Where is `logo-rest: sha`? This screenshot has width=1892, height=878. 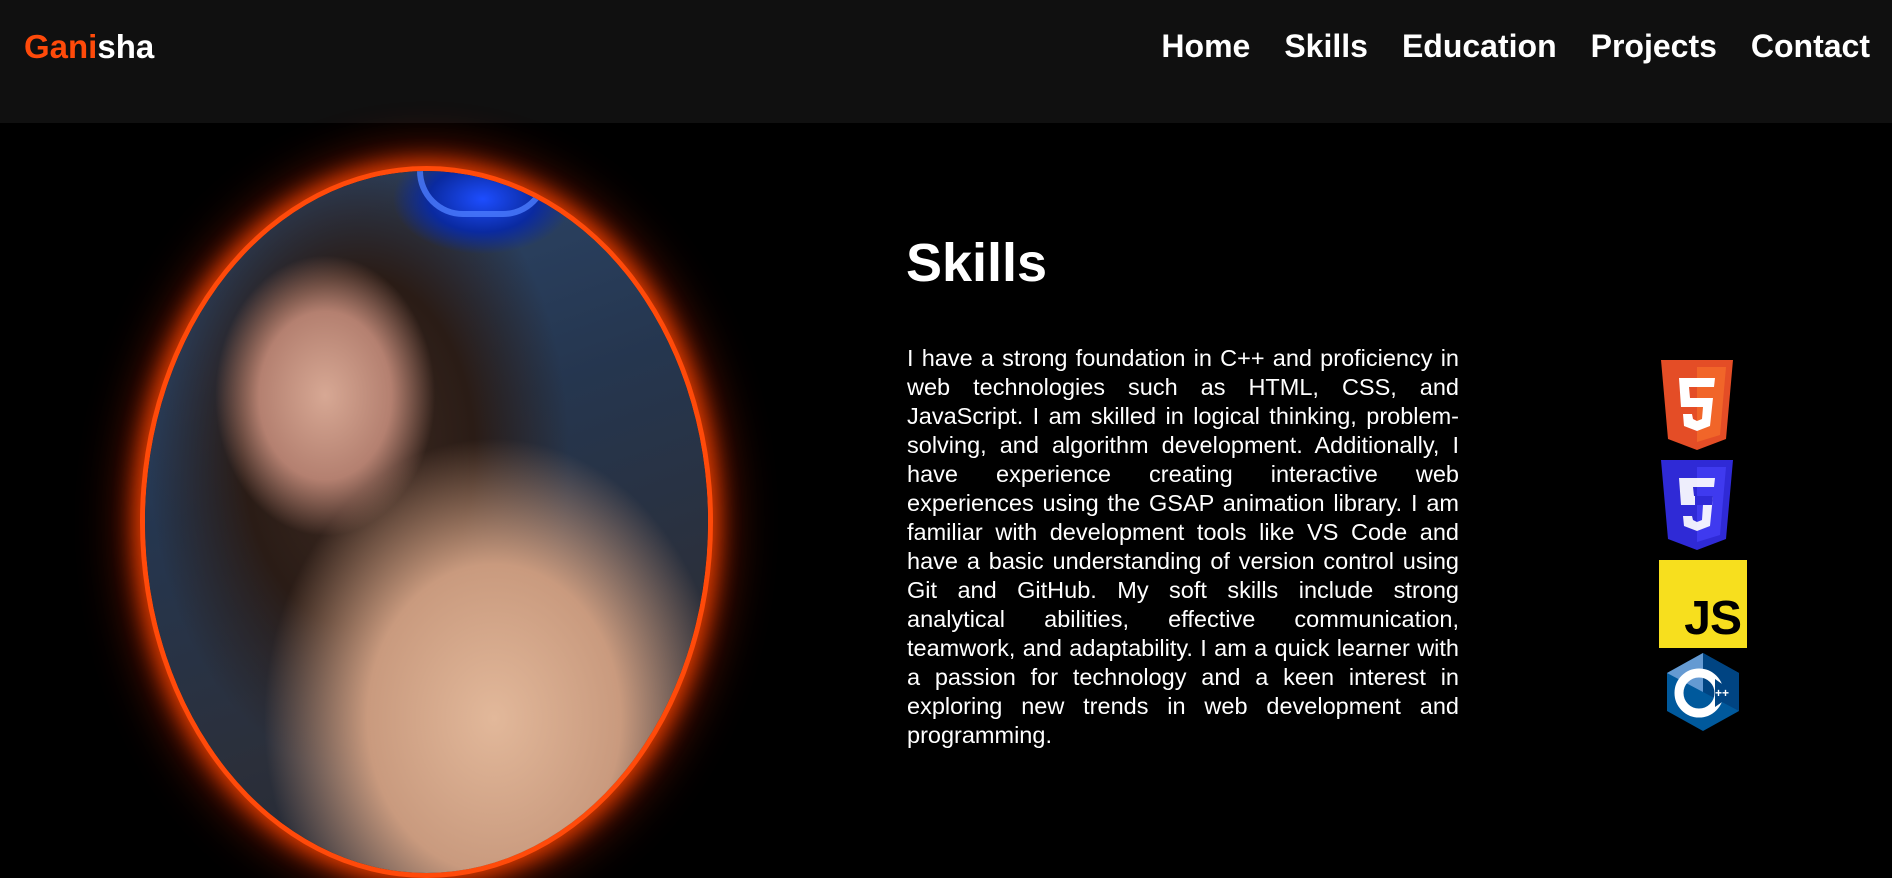
logo-rest: sha is located at coordinates (126, 46).